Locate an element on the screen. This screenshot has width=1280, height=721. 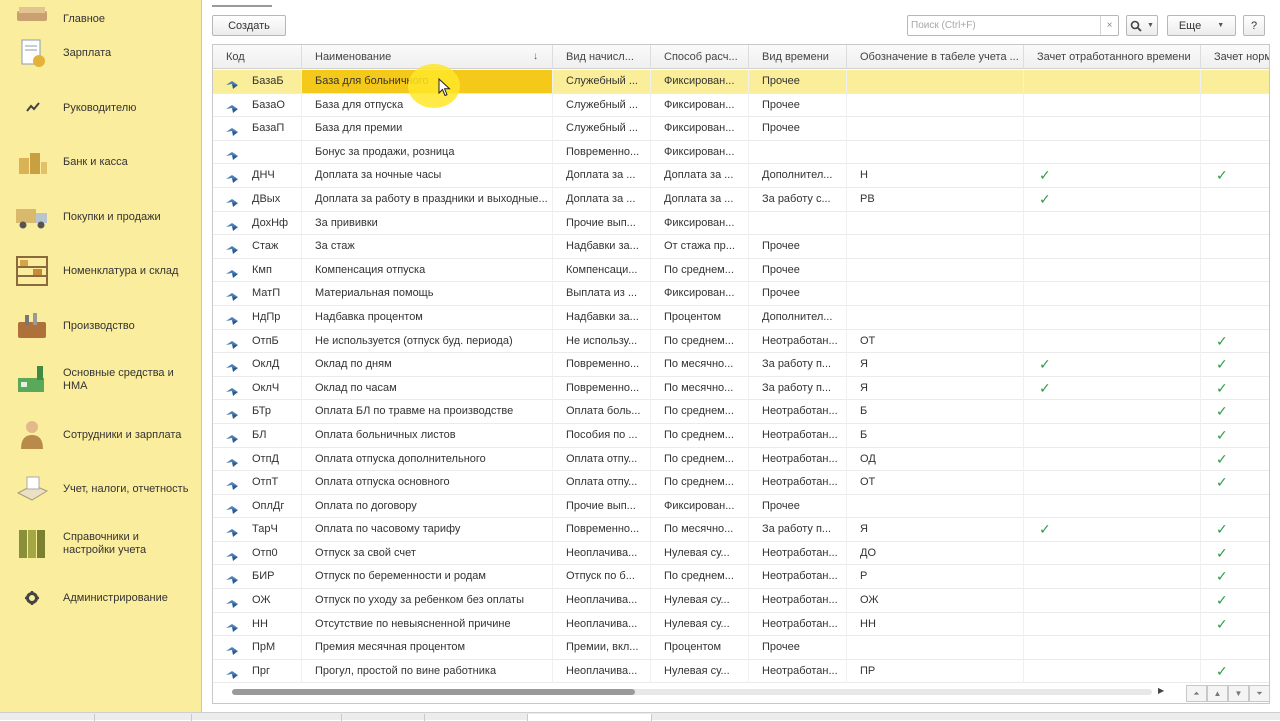
sidebar-item-4: Банк и касса is located at coordinates (100, 162).